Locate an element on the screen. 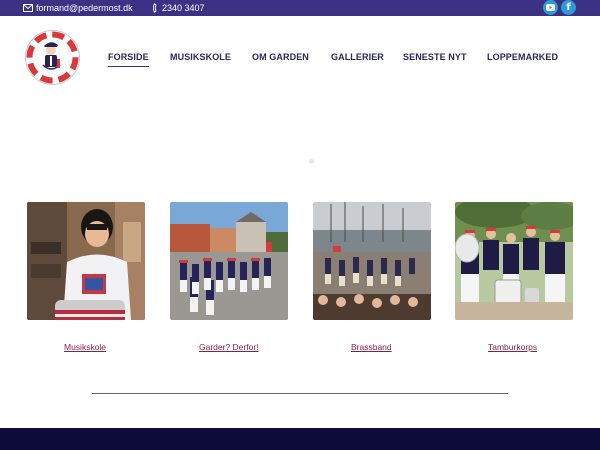  site-footer is located at coordinates (300, 439).